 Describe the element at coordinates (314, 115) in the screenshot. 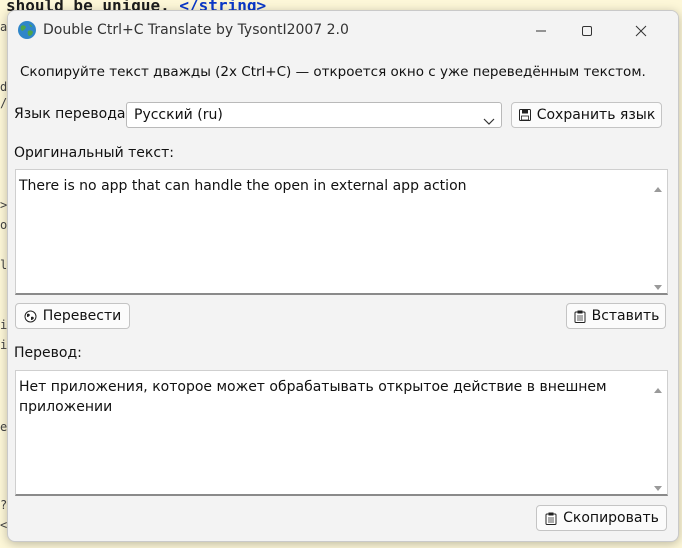

I see `language-select: Русский (ru)` at that location.